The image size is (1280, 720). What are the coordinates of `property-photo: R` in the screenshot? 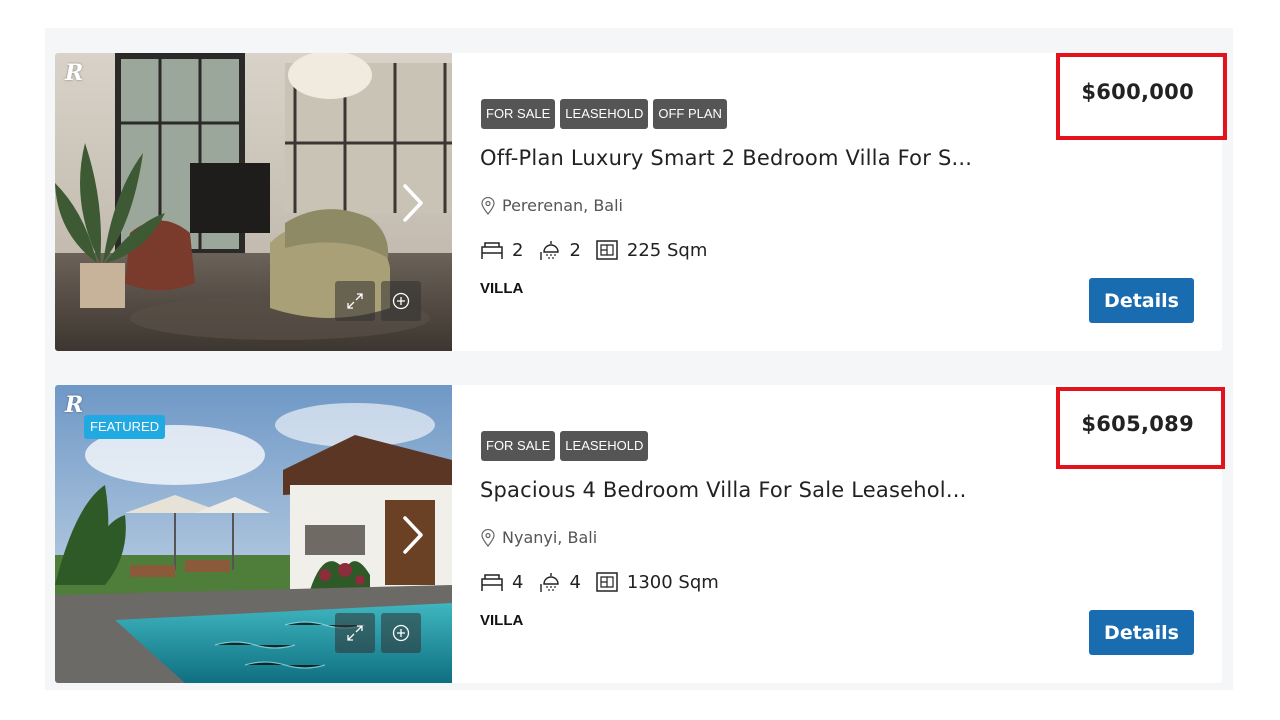 It's located at (253, 202).